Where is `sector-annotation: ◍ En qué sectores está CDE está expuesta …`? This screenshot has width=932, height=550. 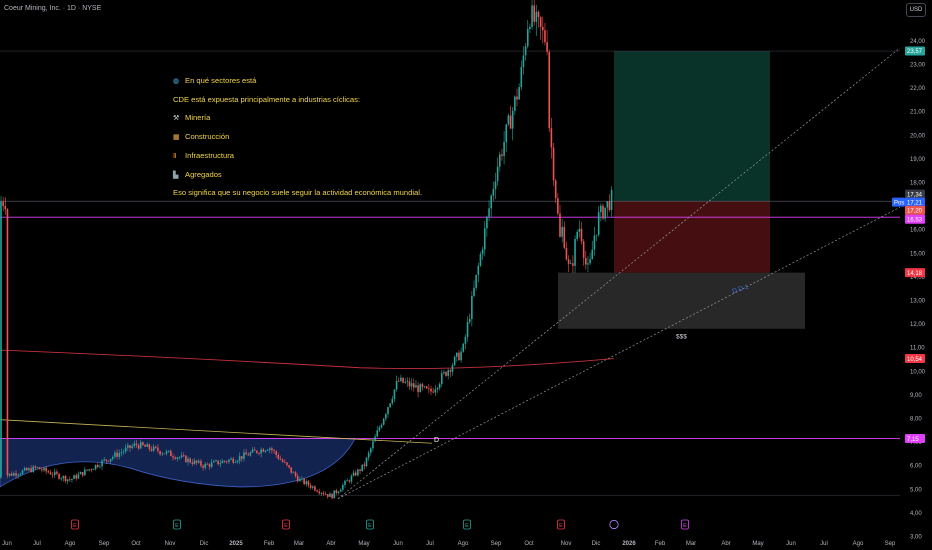
sector-annotation: ◍ En qué sectores está CDE está expuesta … is located at coordinates (297, 137).